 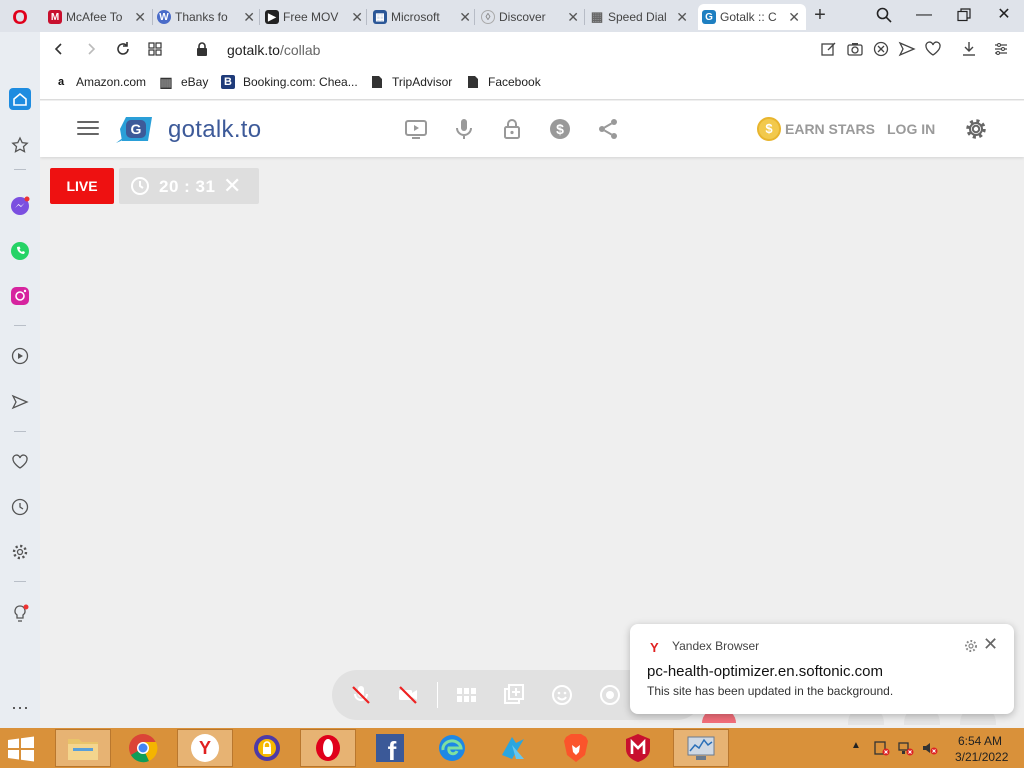 I want to click on tab-title: Gotalk :: C, so click(x=748, y=17).